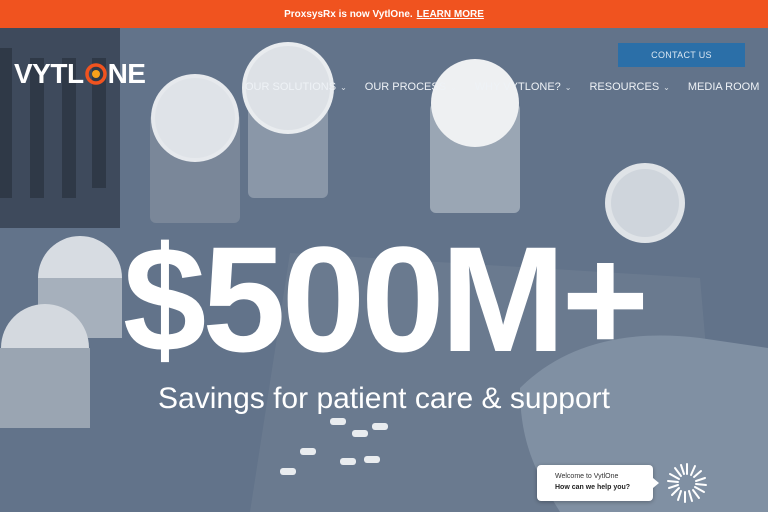  What do you see at coordinates (384, 398) in the screenshot?
I see `hero-subheadline: Savings for patient care & support` at bounding box center [384, 398].